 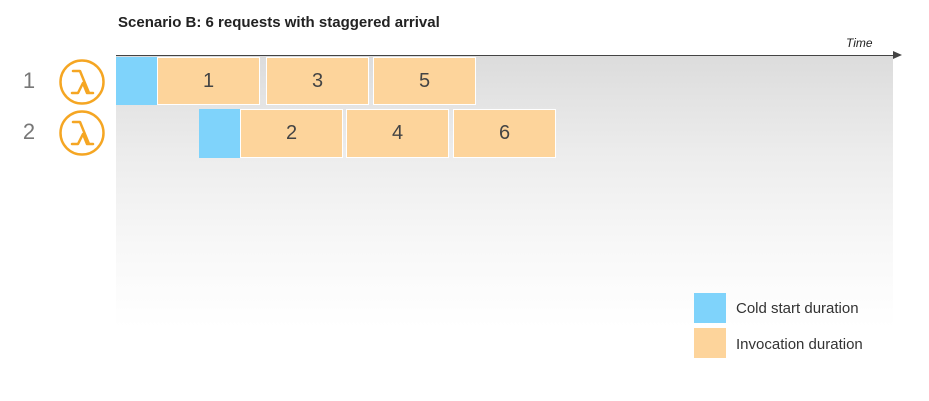 What do you see at coordinates (710, 308) in the screenshot?
I see `legend-cold-start-swatch` at bounding box center [710, 308].